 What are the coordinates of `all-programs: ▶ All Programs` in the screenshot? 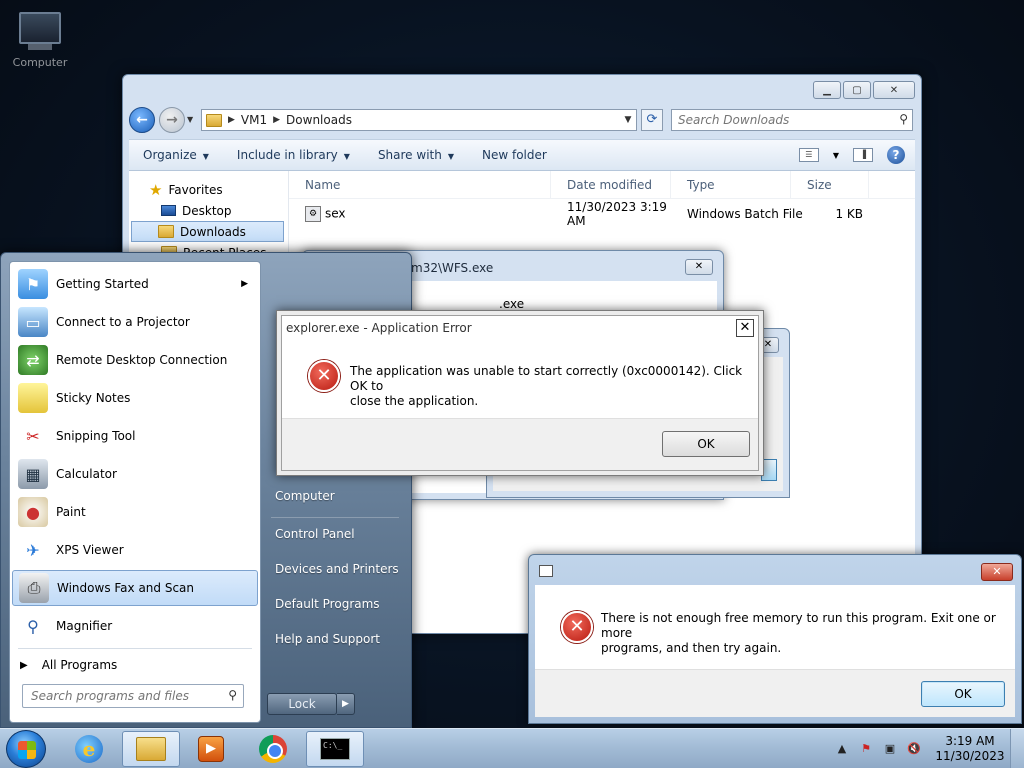 It's located at (68, 665).